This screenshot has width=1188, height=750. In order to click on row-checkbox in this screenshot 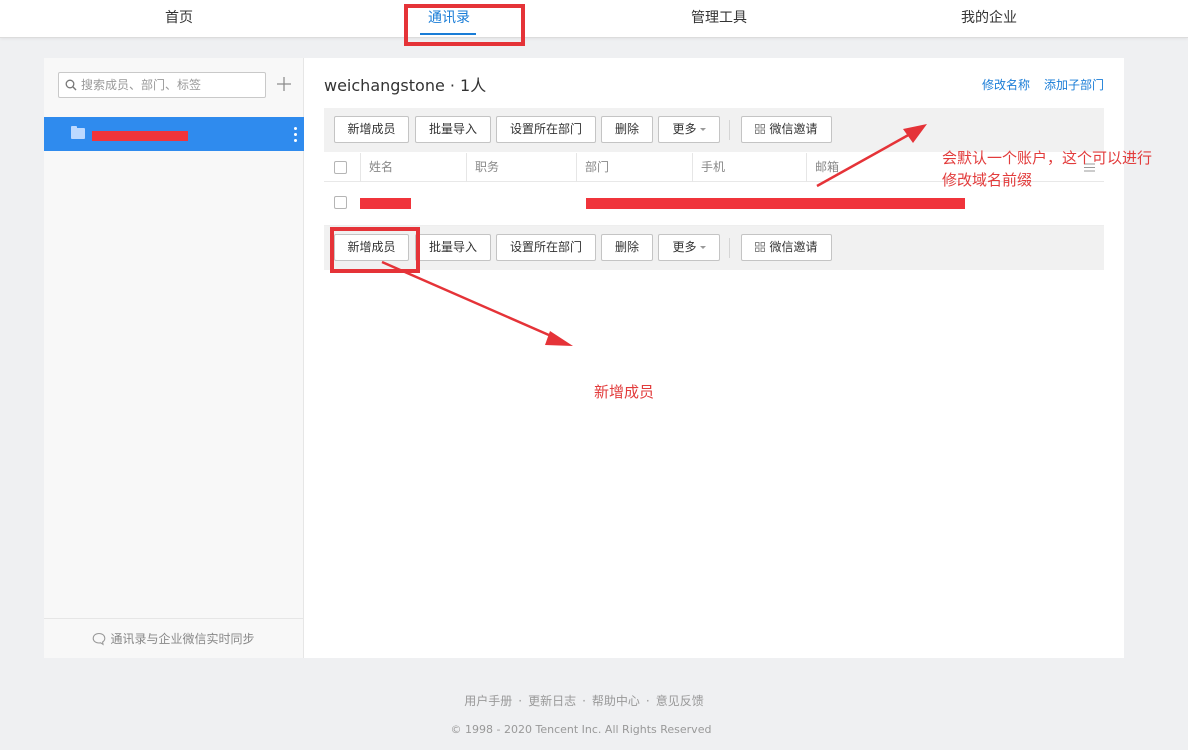, I will do `click(340, 202)`.